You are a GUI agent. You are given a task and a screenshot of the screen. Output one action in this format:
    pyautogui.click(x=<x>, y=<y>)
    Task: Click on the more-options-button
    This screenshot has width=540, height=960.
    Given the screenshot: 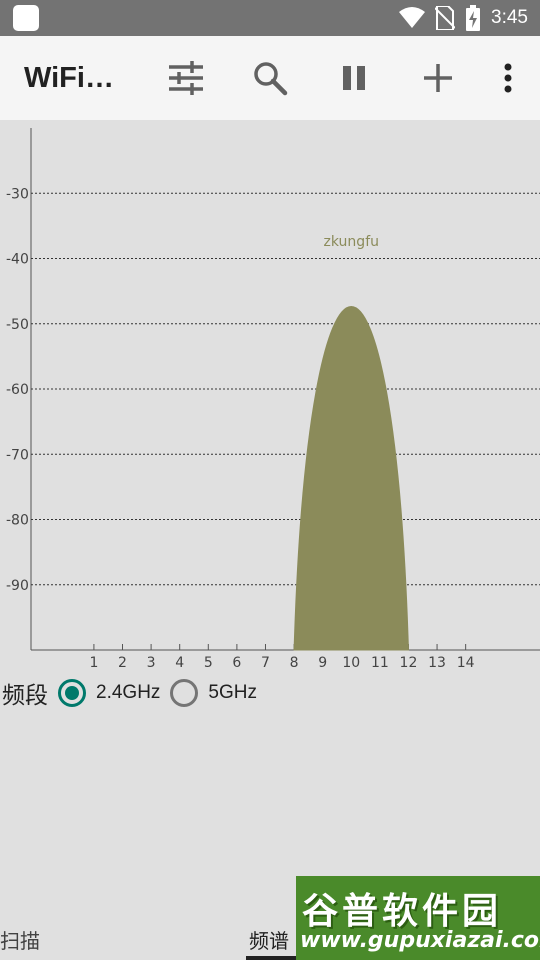 What is the action you would take?
    pyautogui.click(x=508, y=78)
    